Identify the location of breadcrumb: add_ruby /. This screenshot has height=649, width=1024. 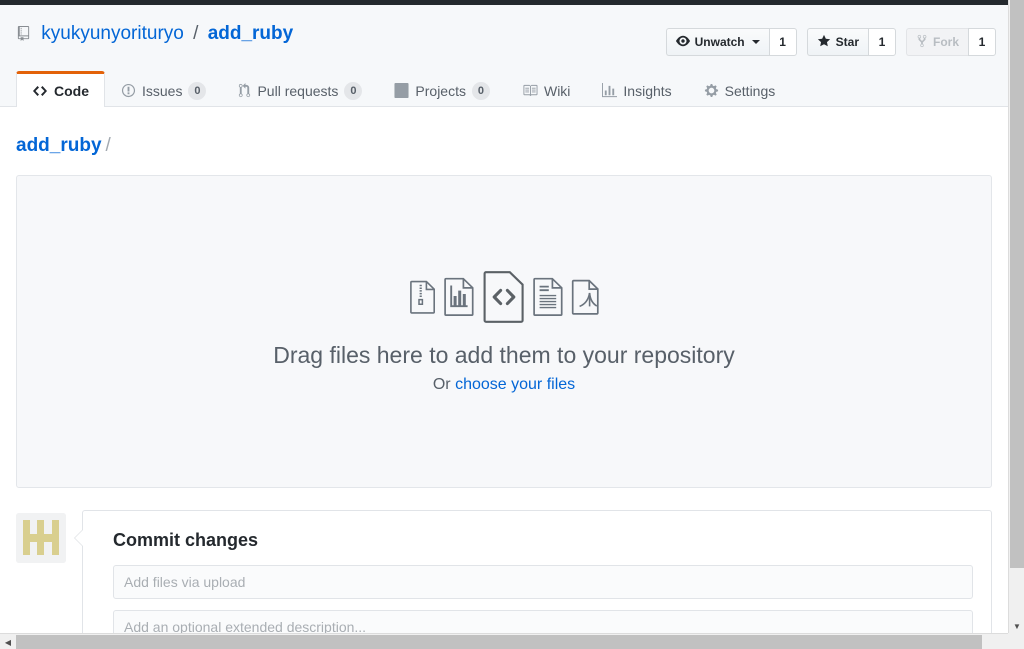
(63, 146).